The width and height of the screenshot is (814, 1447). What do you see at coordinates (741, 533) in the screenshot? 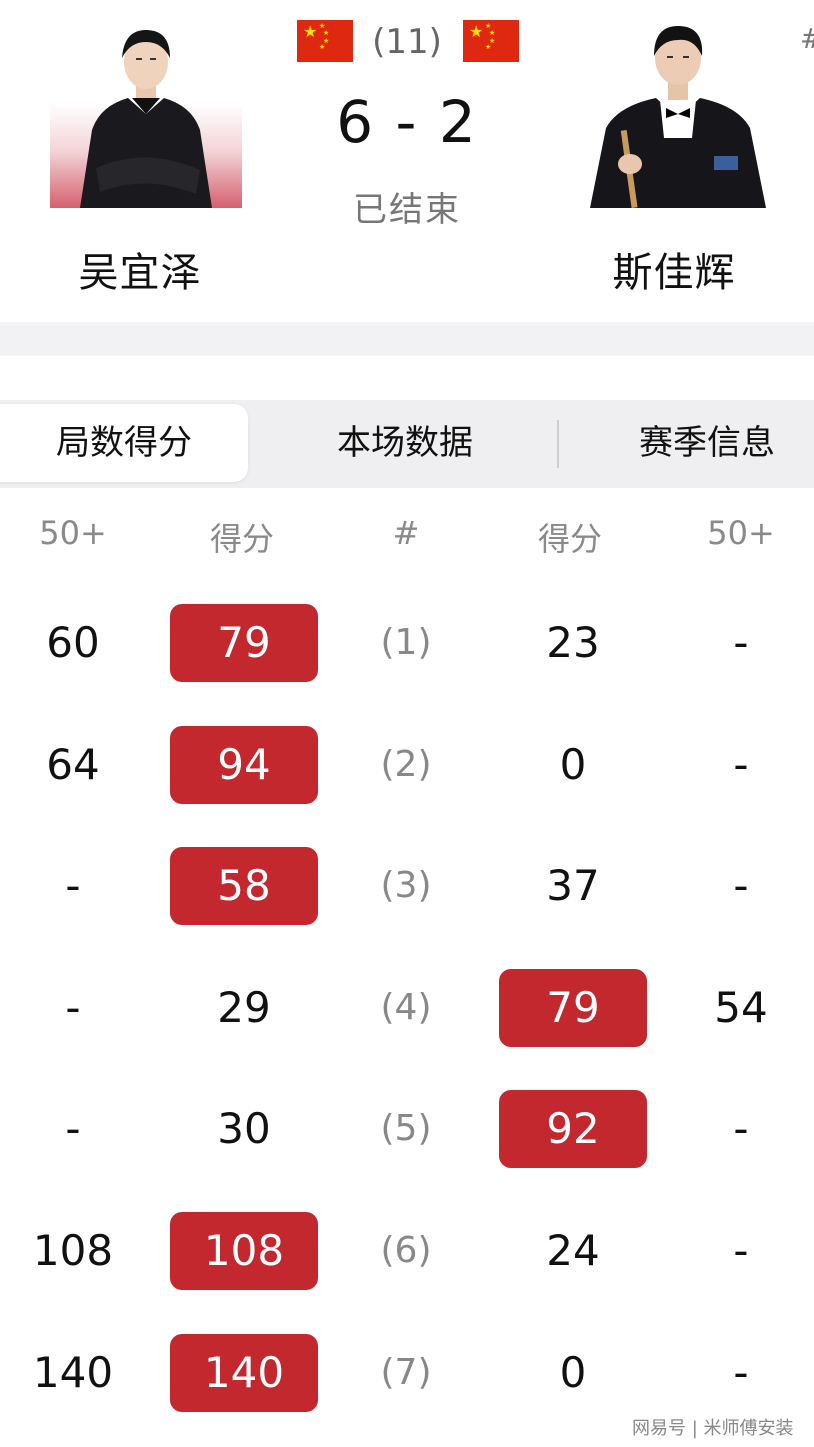
I see `column-header-right-50plus: 50+` at bounding box center [741, 533].